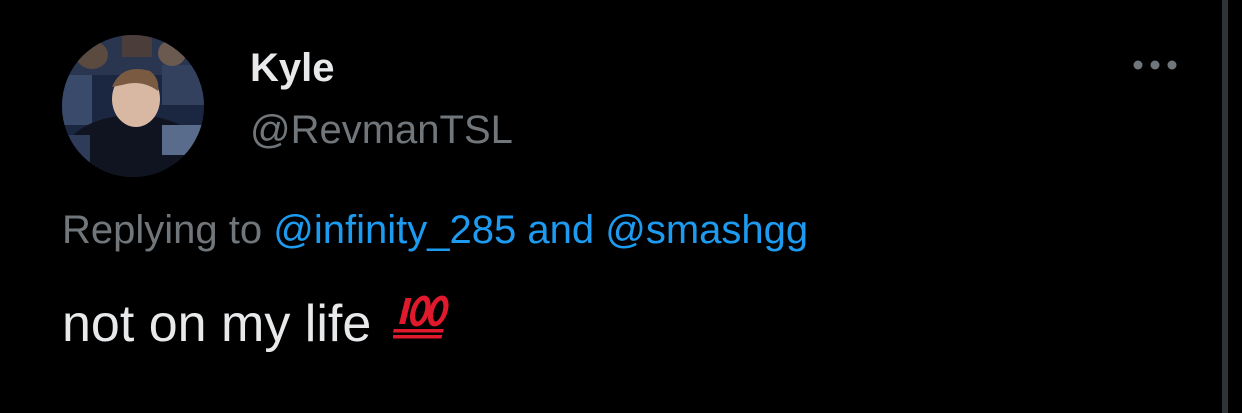  What do you see at coordinates (706, 230) in the screenshot?
I see `mention-link: @smashgg` at bounding box center [706, 230].